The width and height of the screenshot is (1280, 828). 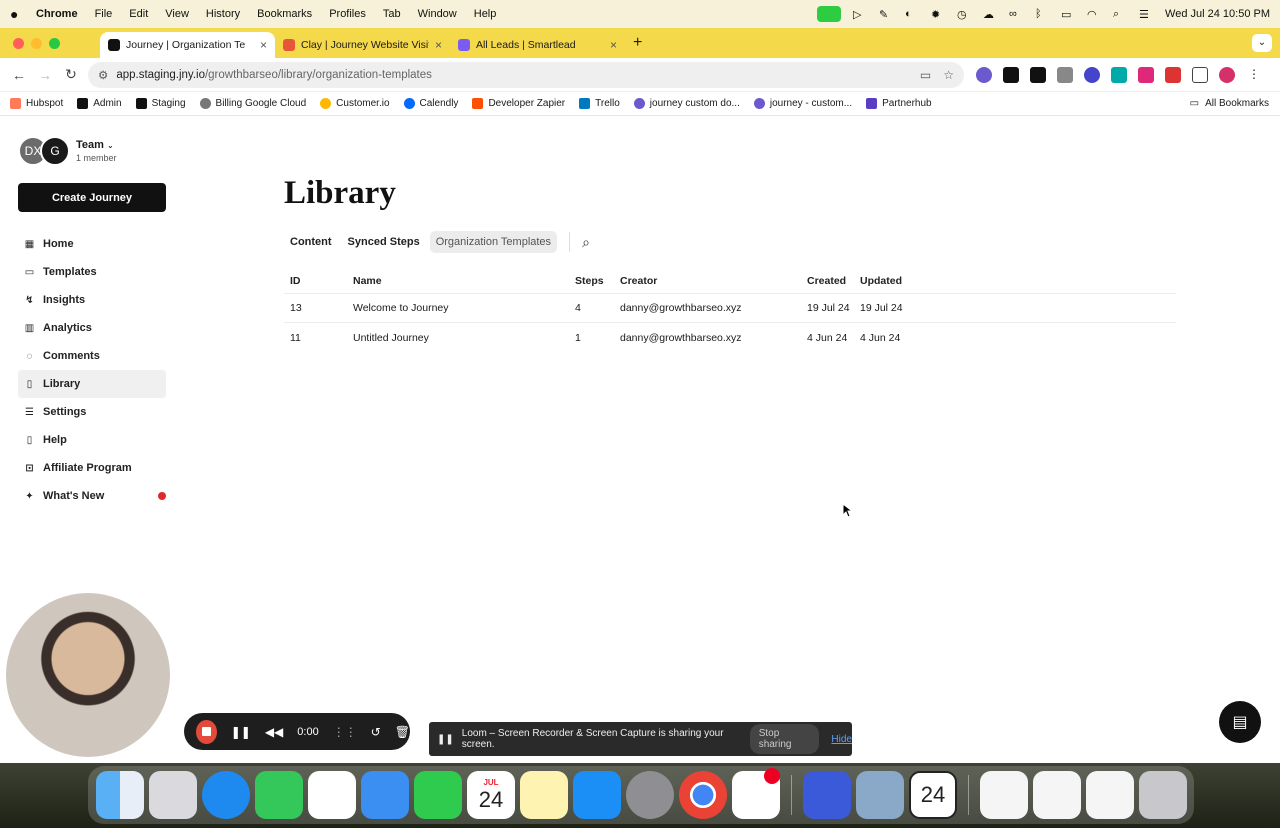 What do you see at coordinates (54, 43) in the screenshot?
I see `zoom-window-button` at bounding box center [54, 43].